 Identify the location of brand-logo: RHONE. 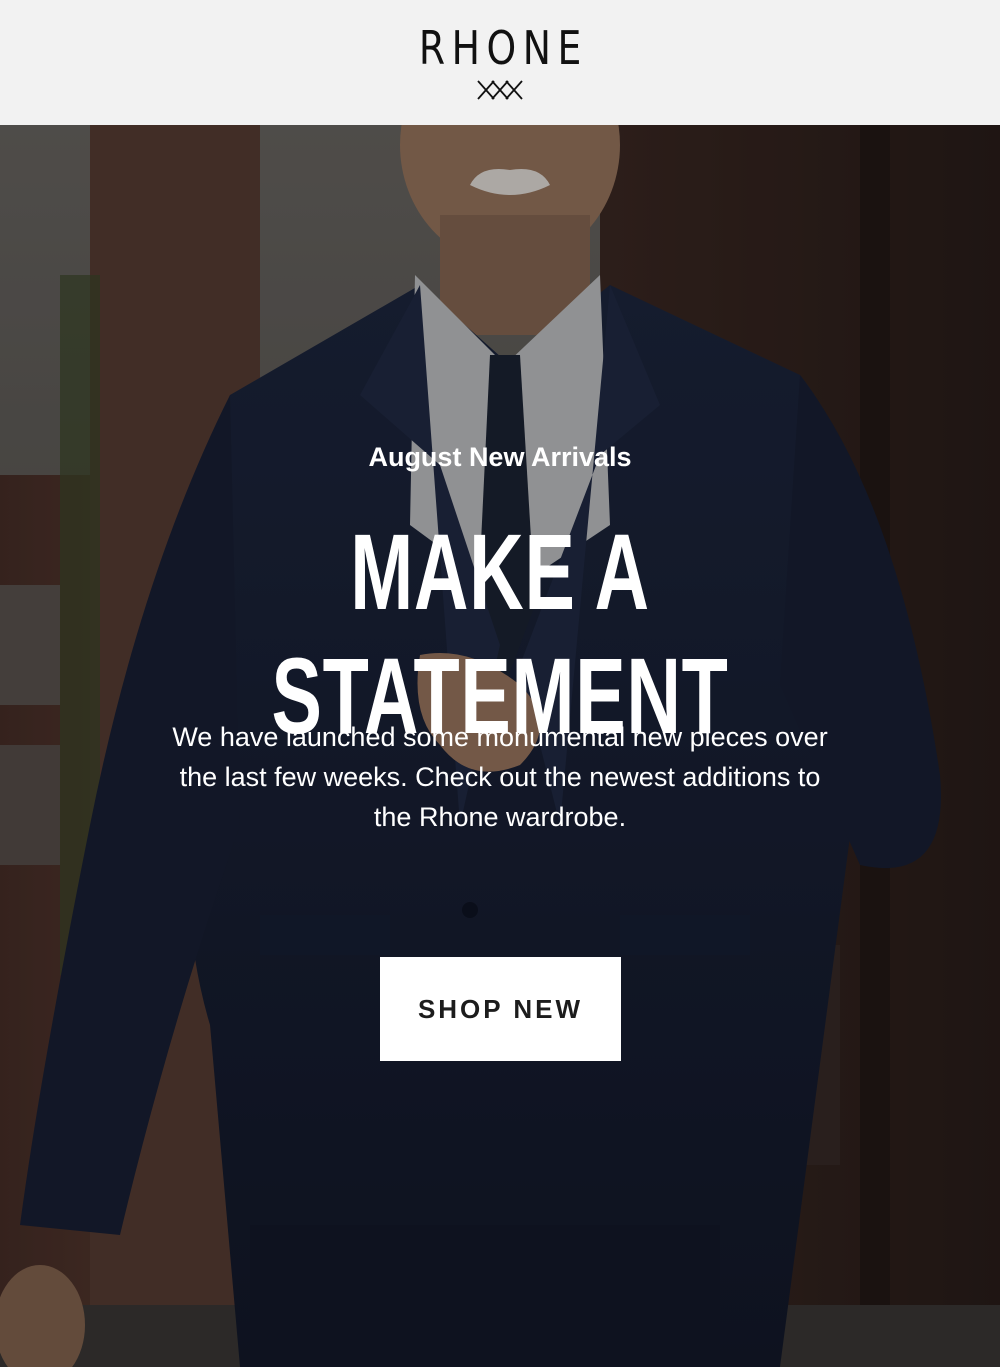
(500, 48).